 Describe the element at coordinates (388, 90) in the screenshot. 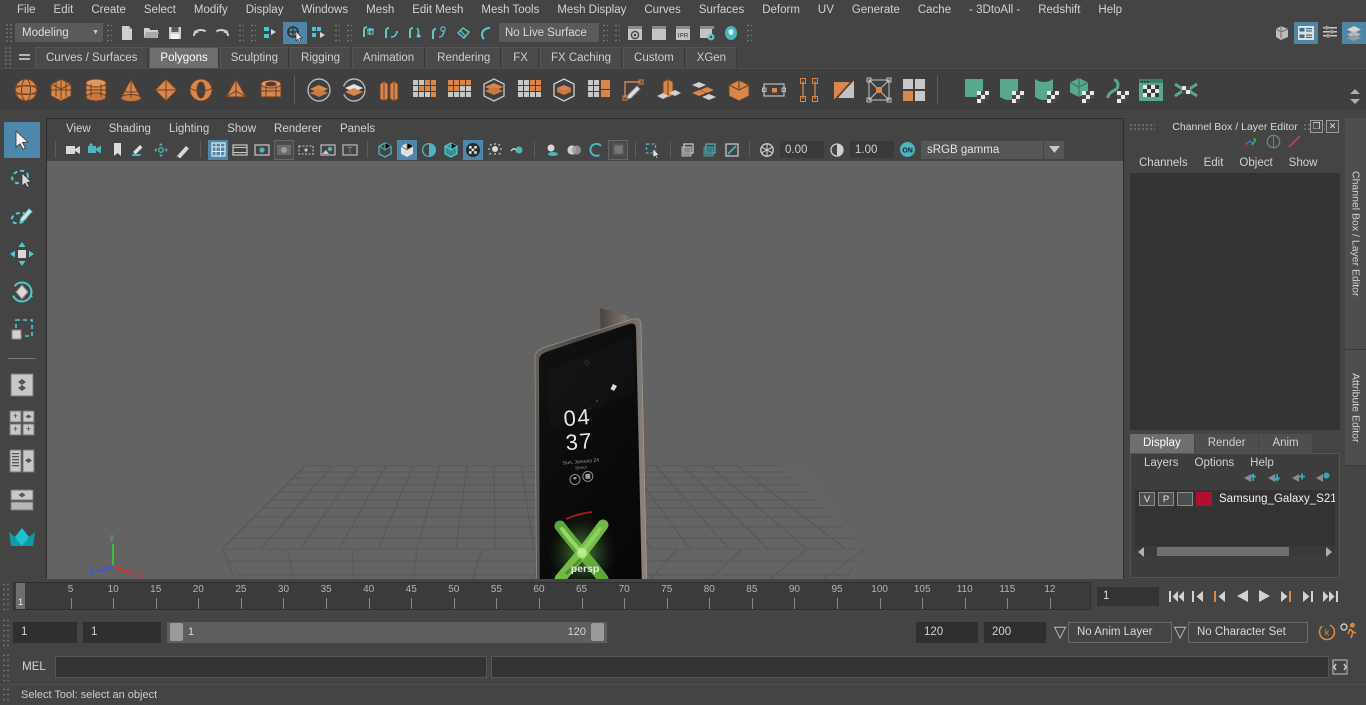

I see `combine-icon` at that location.